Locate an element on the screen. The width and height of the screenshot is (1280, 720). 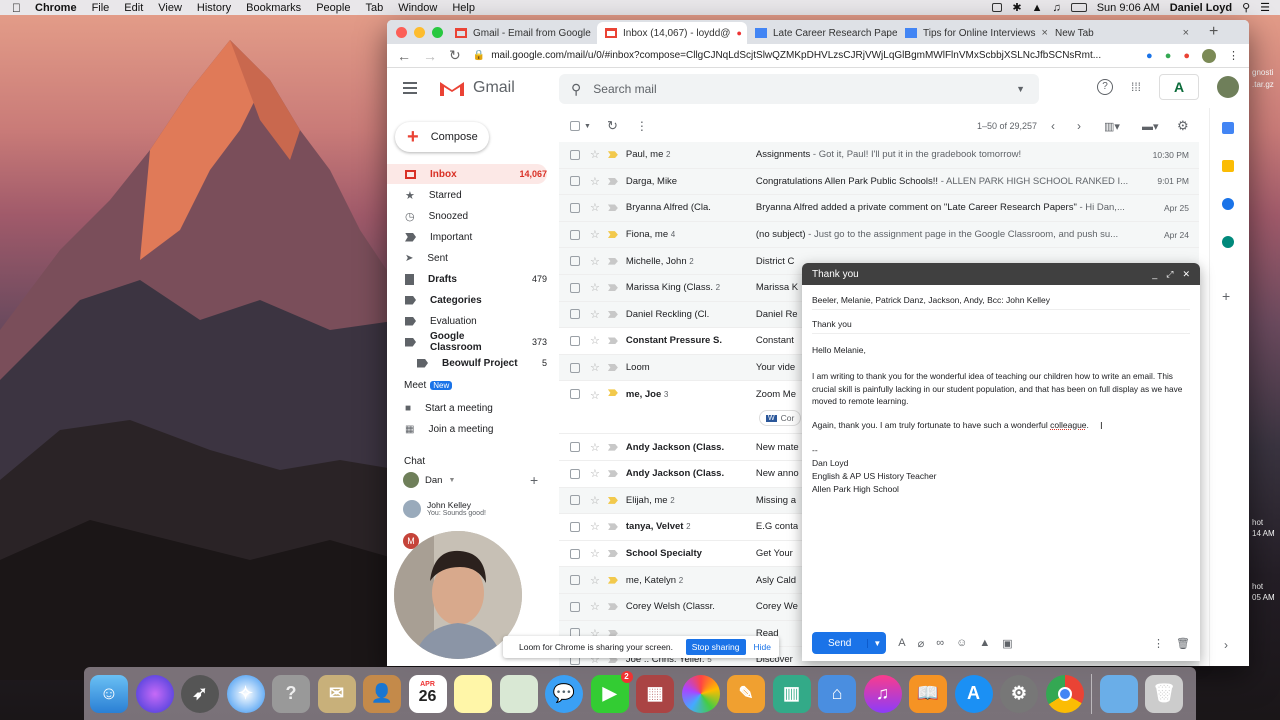
reload-icon: ↻ is located at coordinates (455, 55).